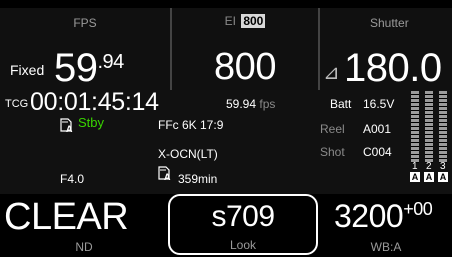 The image size is (452, 257). I want to click on shutter-value: 180.0, so click(393, 68).